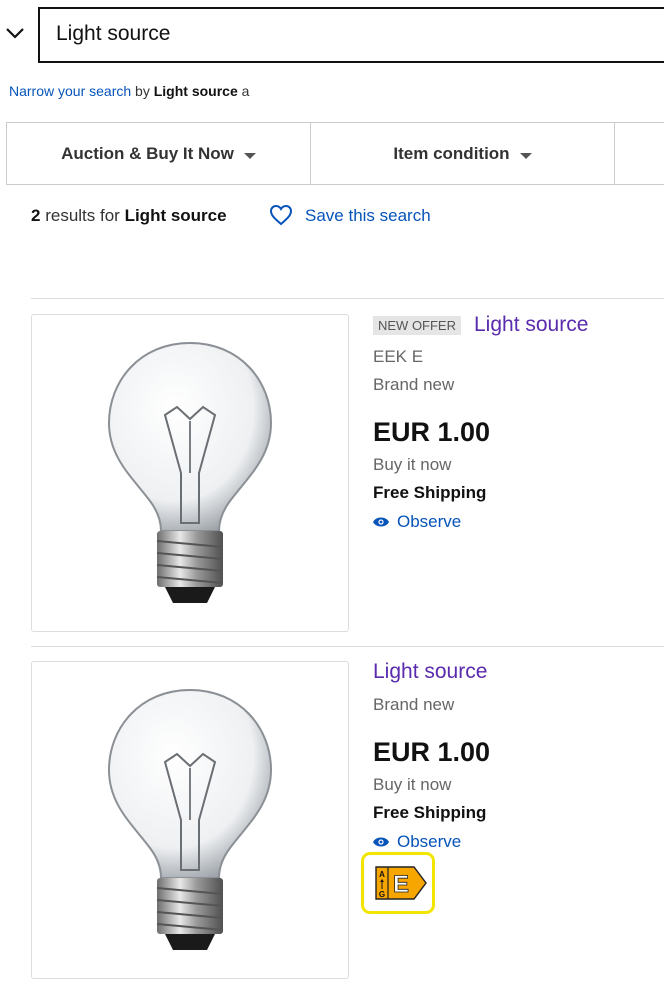 This screenshot has height=998, width=664. Describe the element at coordinates (417, 325) in the screenshot. I see `new-offer-badge: NEW OFFER` at that location.